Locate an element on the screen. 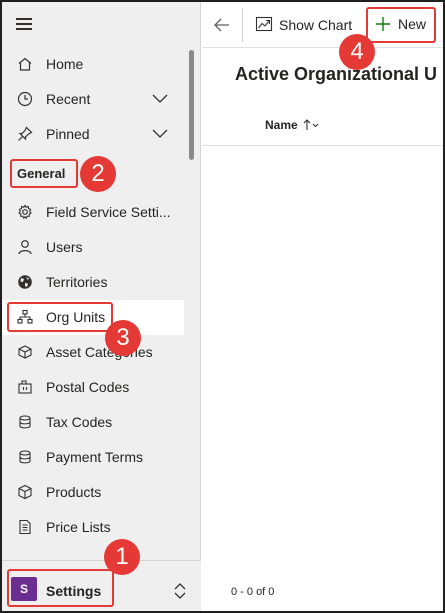  sidebar-item-label: Postal Codes is located at coordinates (88, 387).